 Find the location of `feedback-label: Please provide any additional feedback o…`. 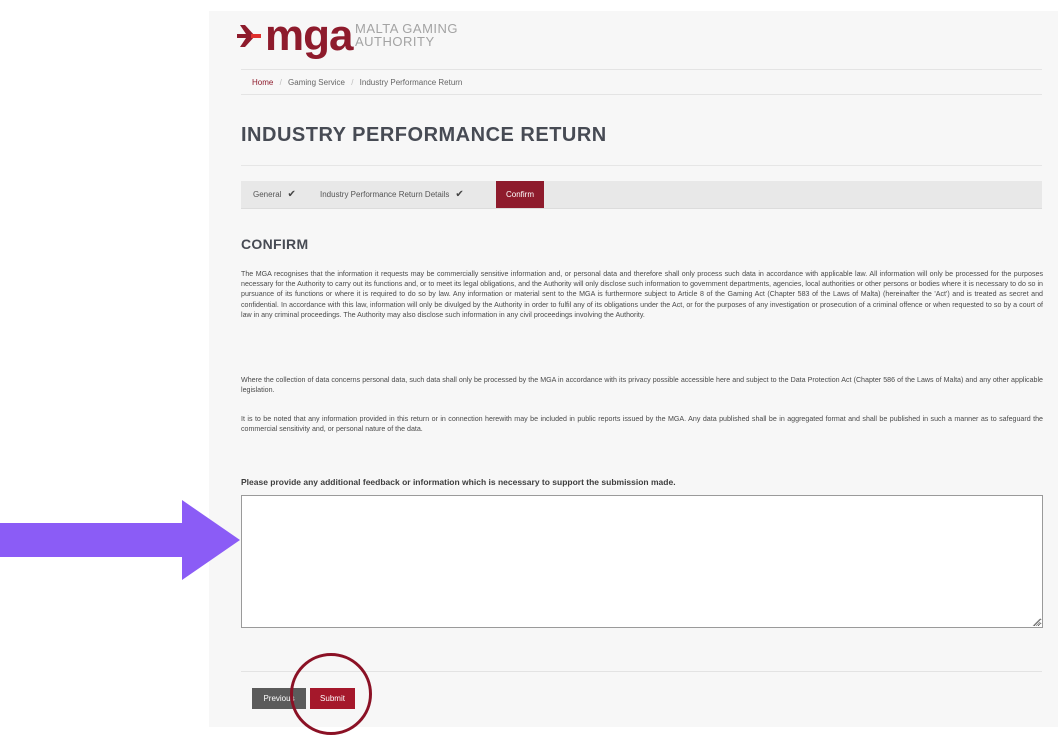

feedback-label: Please provide any additional feedback o… is located at coordinates (458, 482).